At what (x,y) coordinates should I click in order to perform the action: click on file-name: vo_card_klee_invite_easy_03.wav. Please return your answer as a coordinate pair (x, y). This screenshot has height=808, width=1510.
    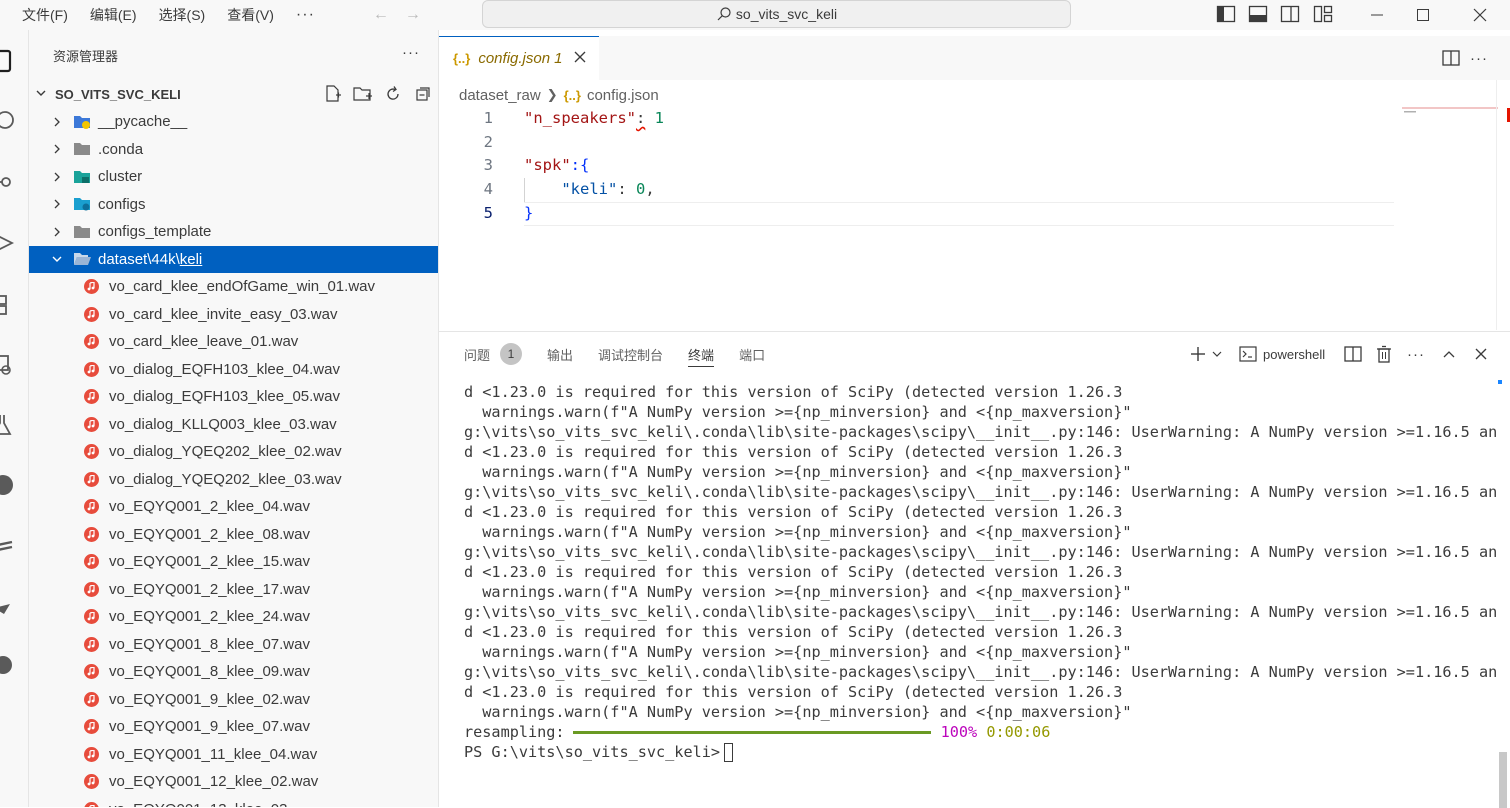
    Looking at the image, I should click on (223, 314).